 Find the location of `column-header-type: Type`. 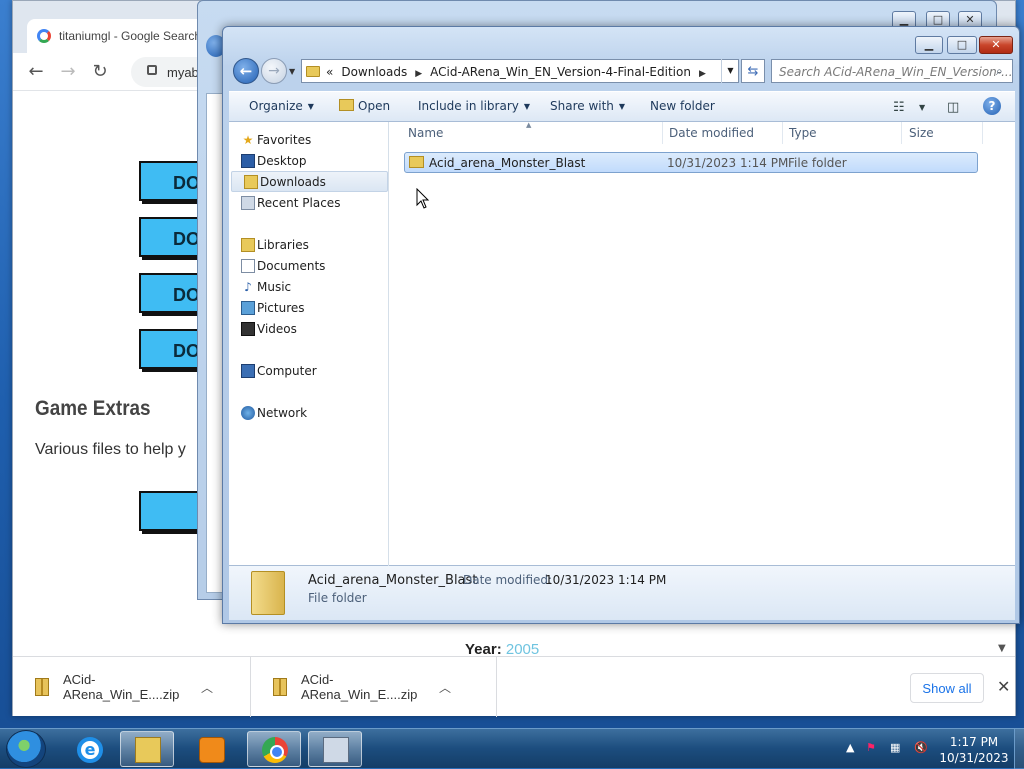

column-header-type: Type is located at coordinates (803, 133).